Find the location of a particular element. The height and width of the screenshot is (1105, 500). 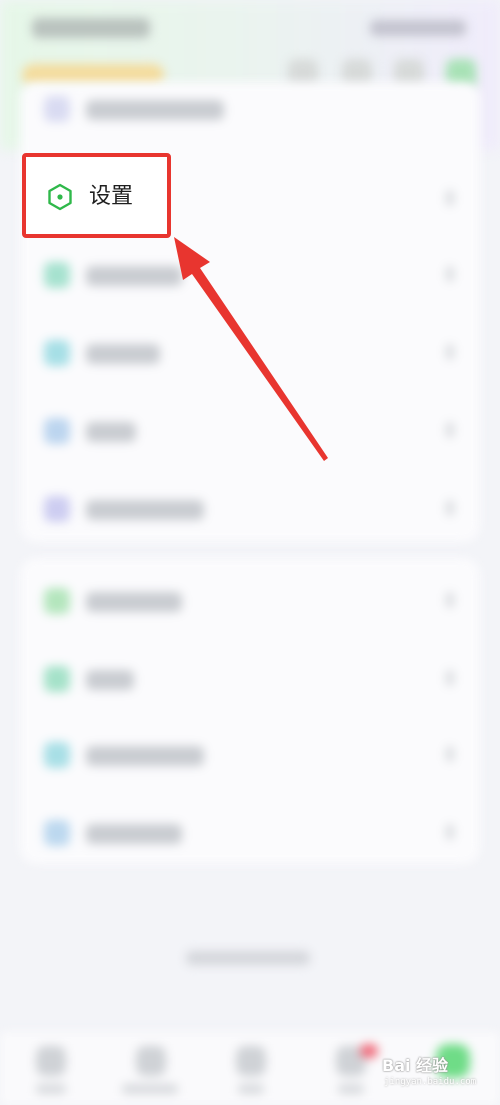

notification-badge is located at coordinates (369, 1051).